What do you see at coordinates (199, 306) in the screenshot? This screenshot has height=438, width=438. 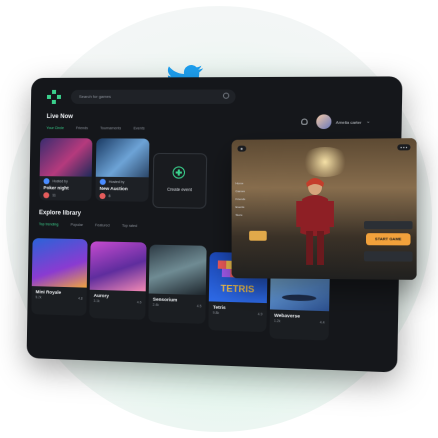 I see `game-rating: 4.5` at bounding box center [199, 306].